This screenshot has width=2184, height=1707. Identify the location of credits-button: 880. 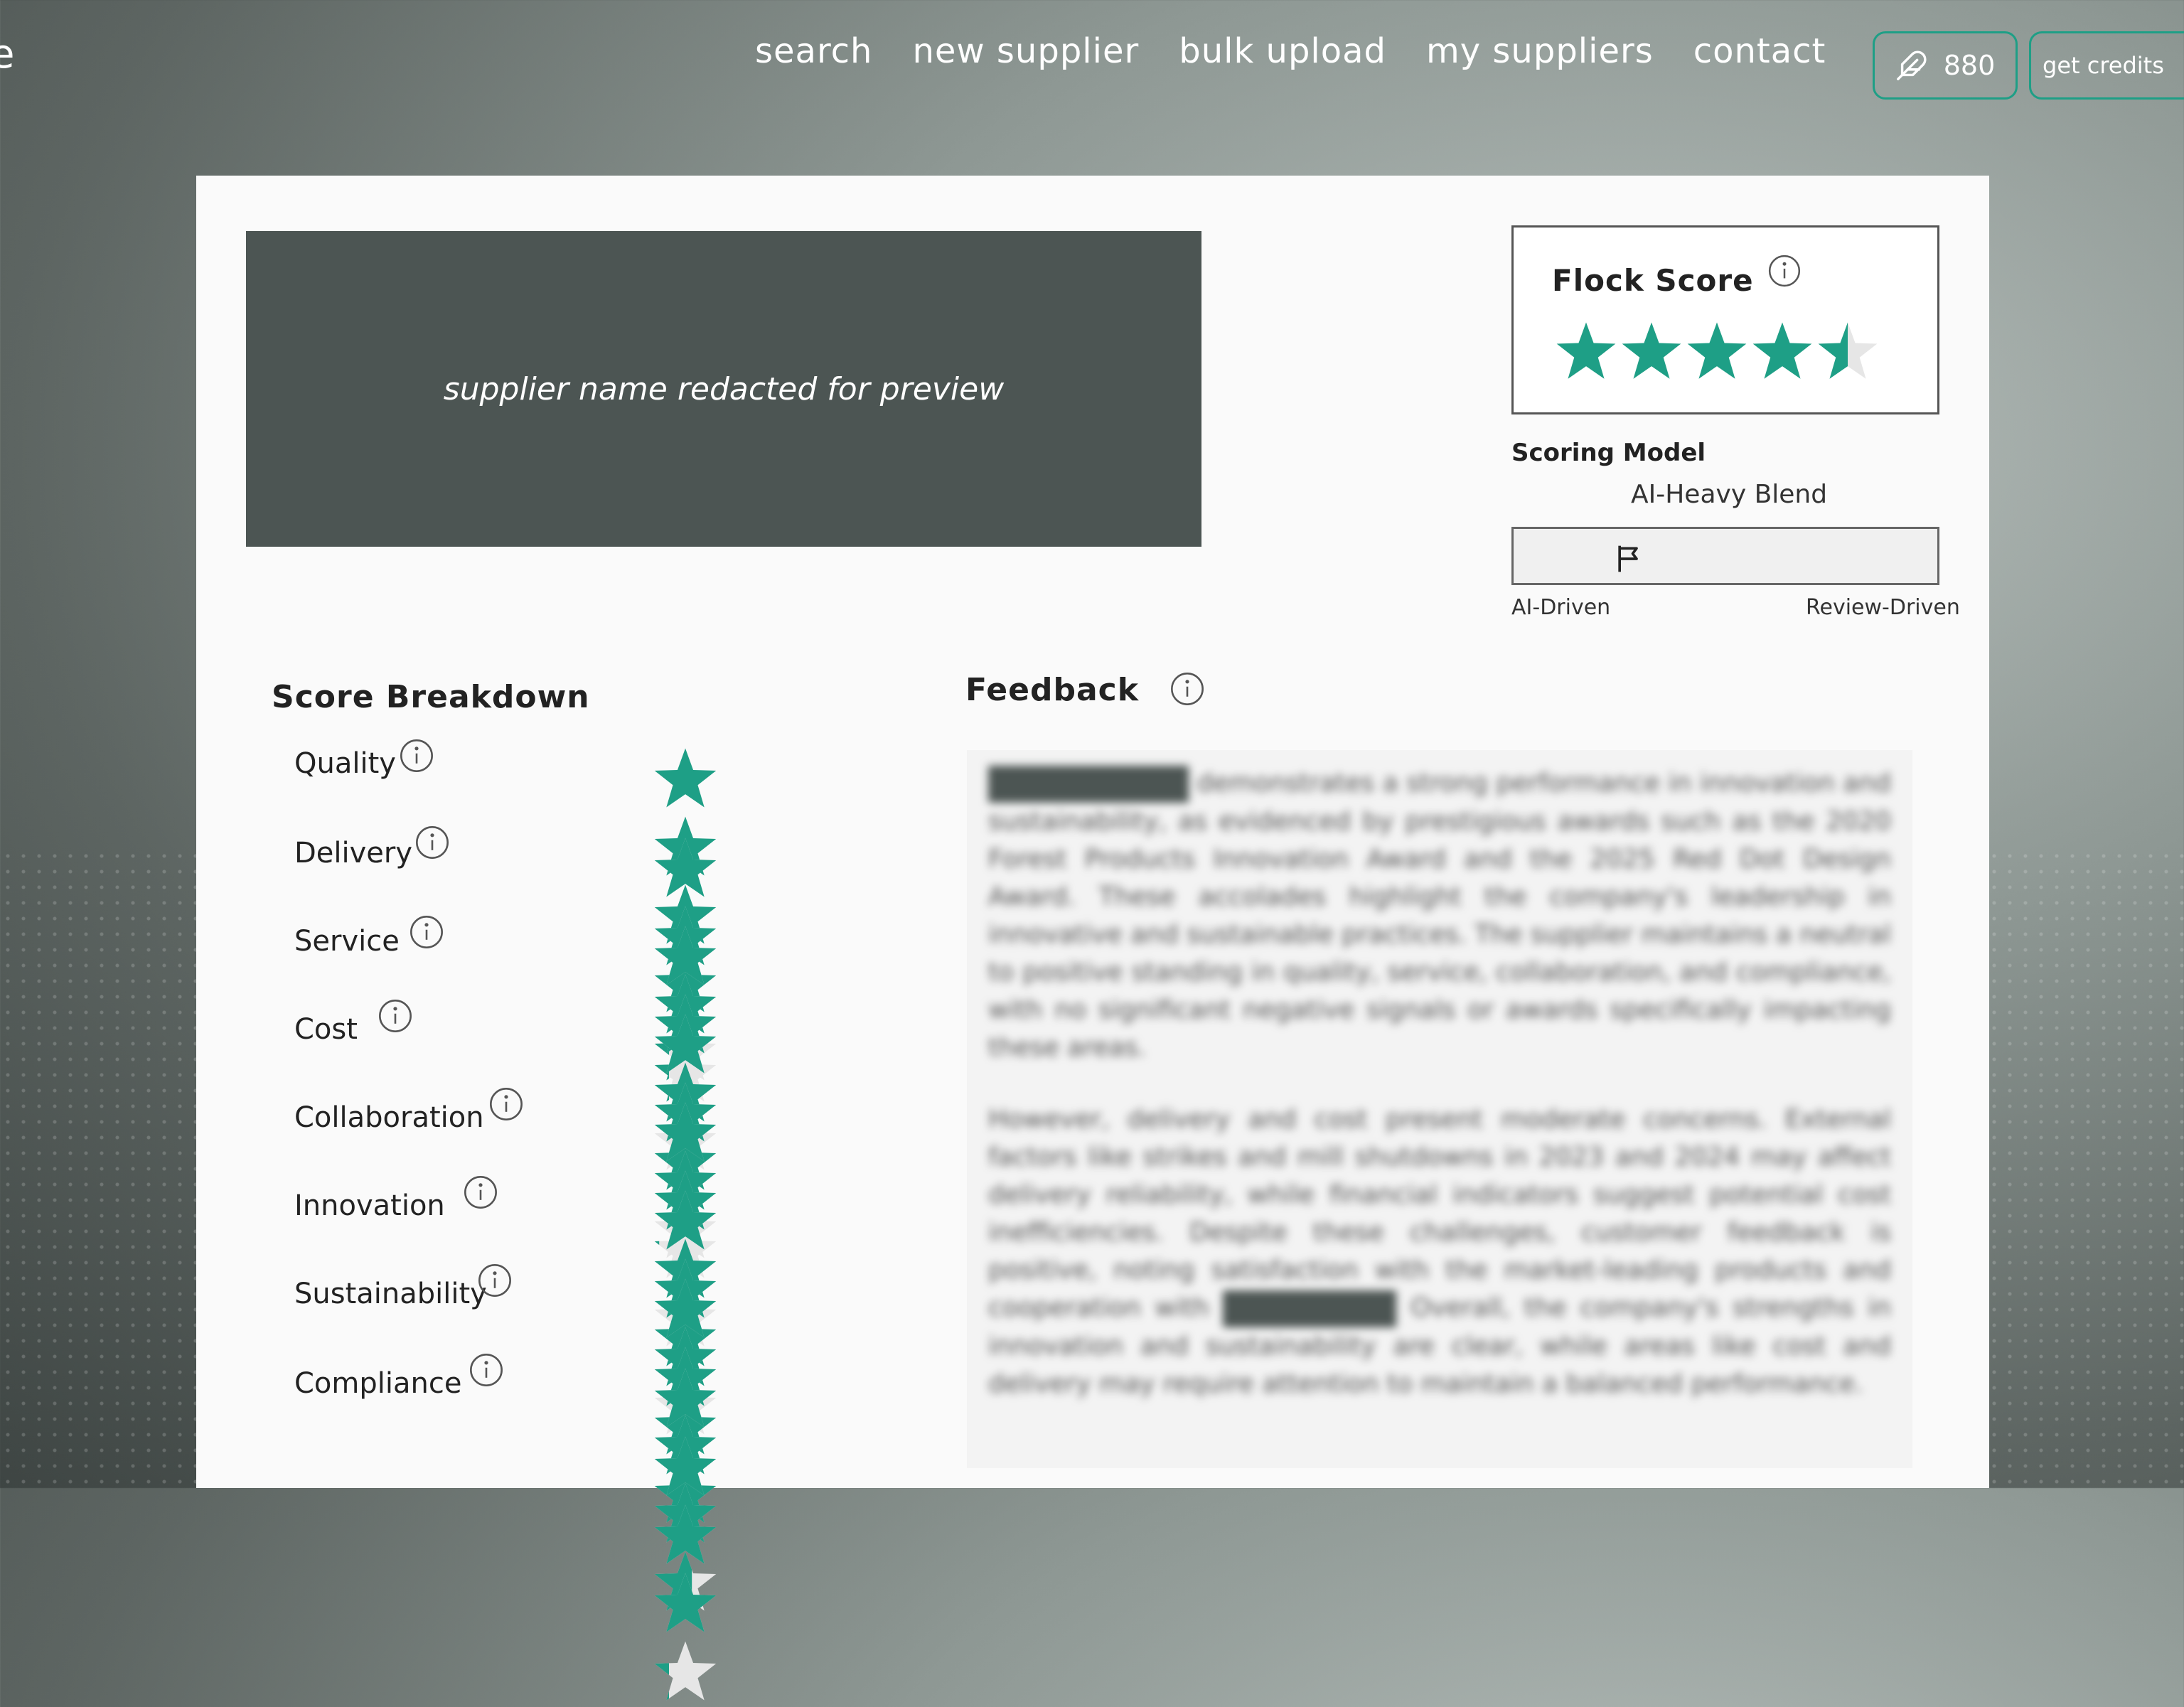
(1945, 65).